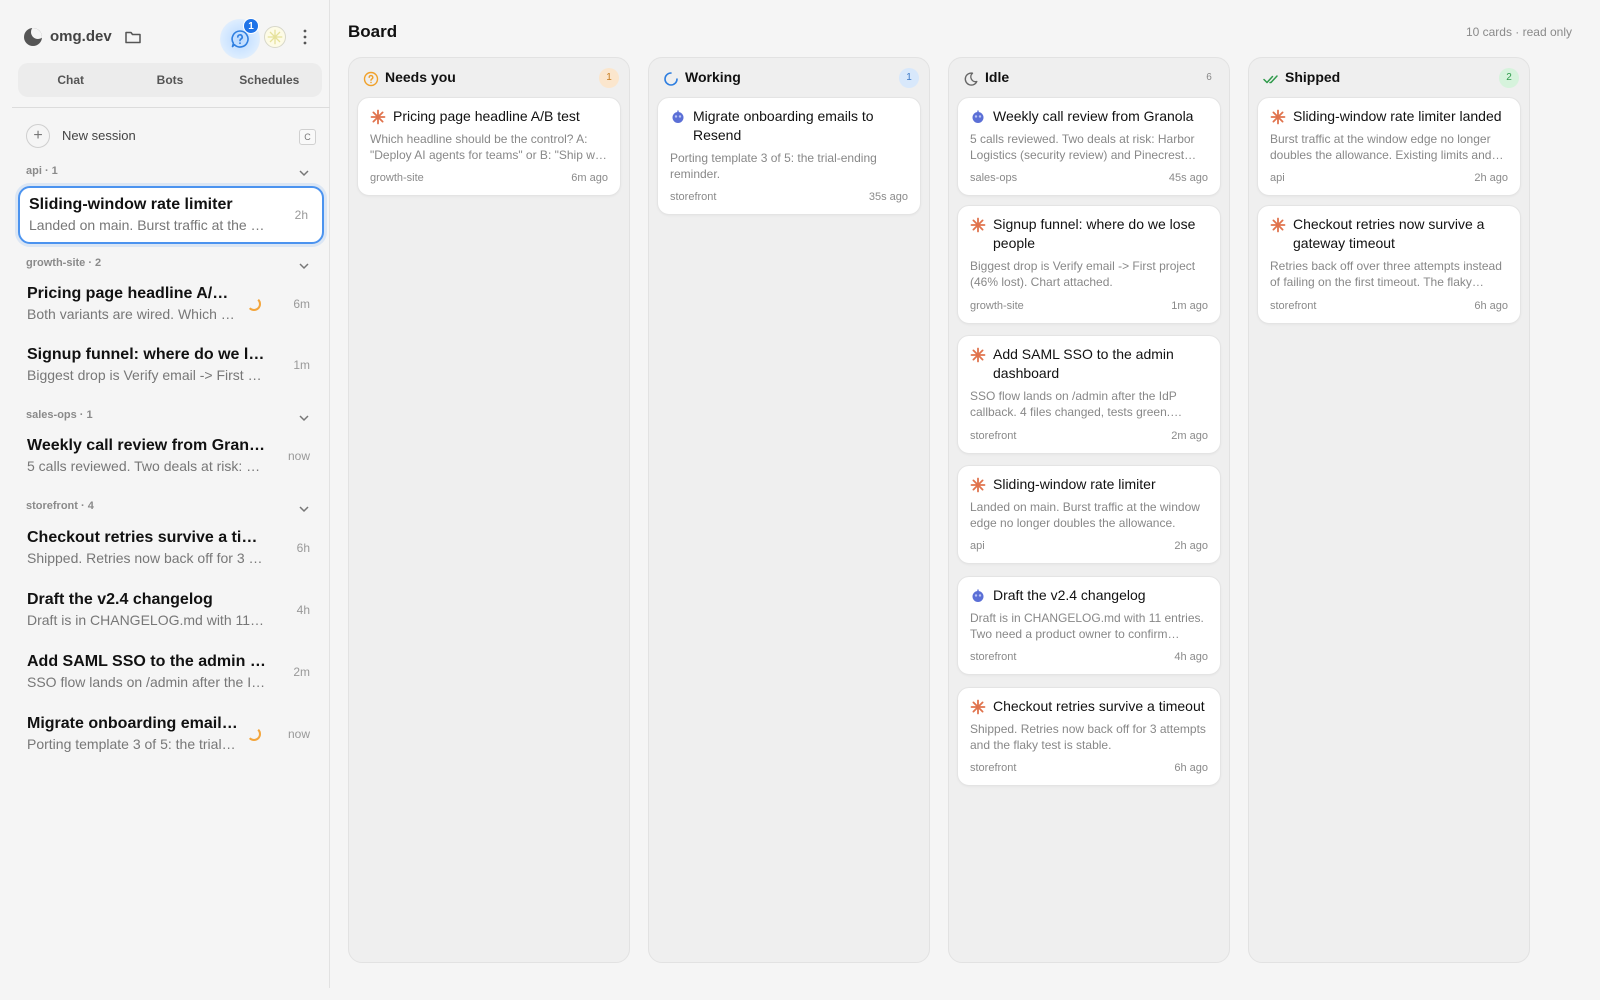 This screenshot has height=1000, width=1600. What do you see at coordinates (994, 178) in the screenshot?
I see `card-project: sales-ops` at bounding box center [994, 178].